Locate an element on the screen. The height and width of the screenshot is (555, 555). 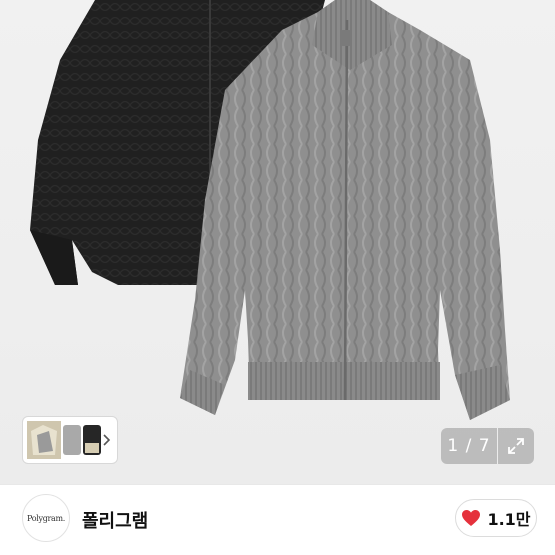
shop-logo: Polygram. is located at coordinates (46, 518).